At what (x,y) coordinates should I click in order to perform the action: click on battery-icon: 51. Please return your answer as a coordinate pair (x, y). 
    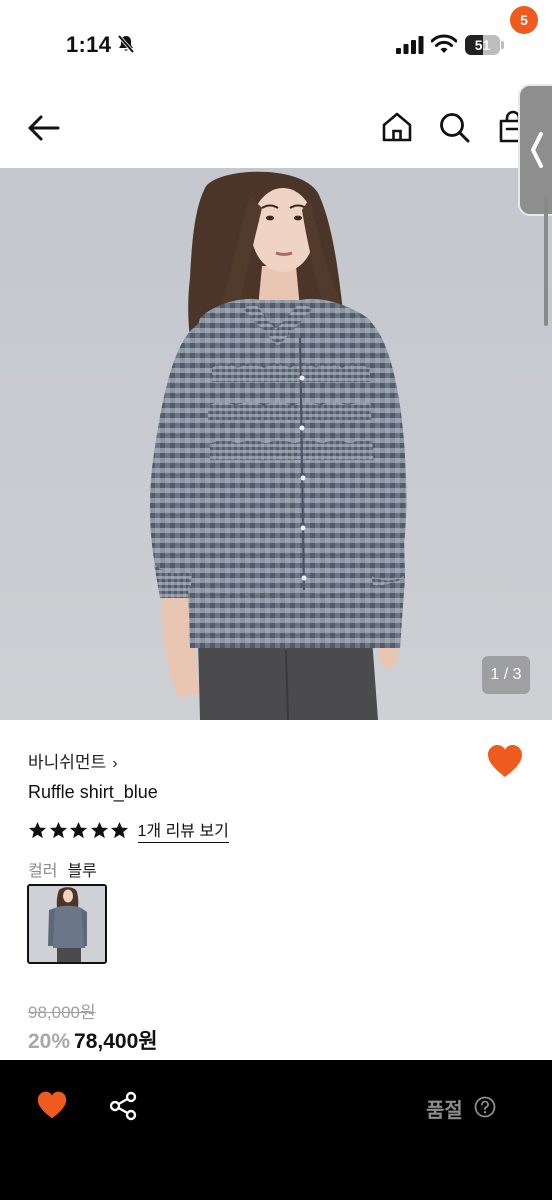
    Looking at the image, I should click on (485, 45).